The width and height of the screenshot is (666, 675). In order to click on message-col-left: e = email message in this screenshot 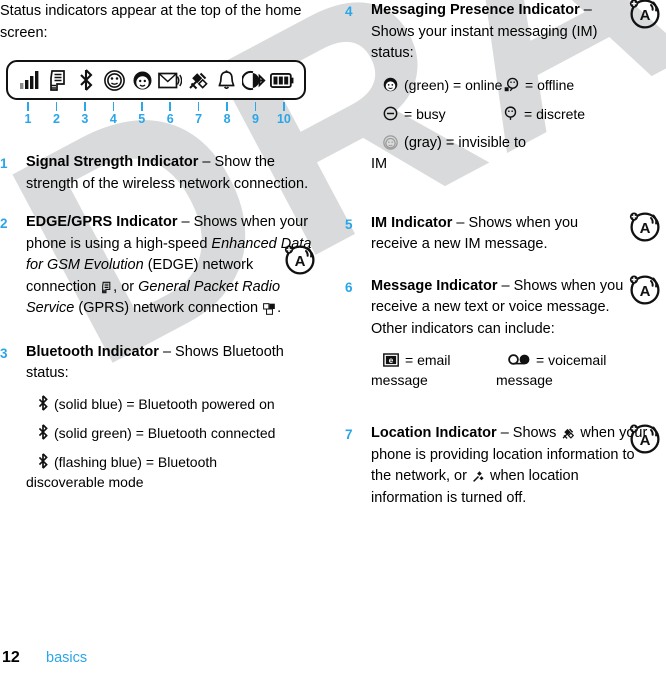, I will do `click(439, 374)`.